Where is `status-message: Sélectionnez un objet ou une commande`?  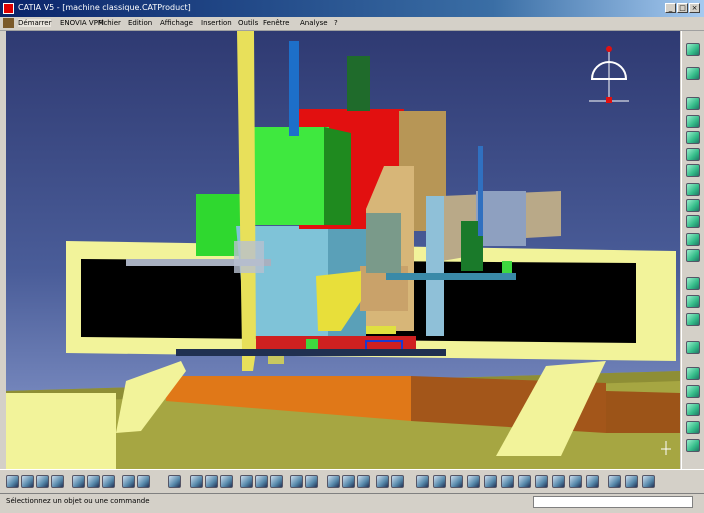 status-message: Sélectionnez un objet ou une commande is located at coordinates (78, 501).